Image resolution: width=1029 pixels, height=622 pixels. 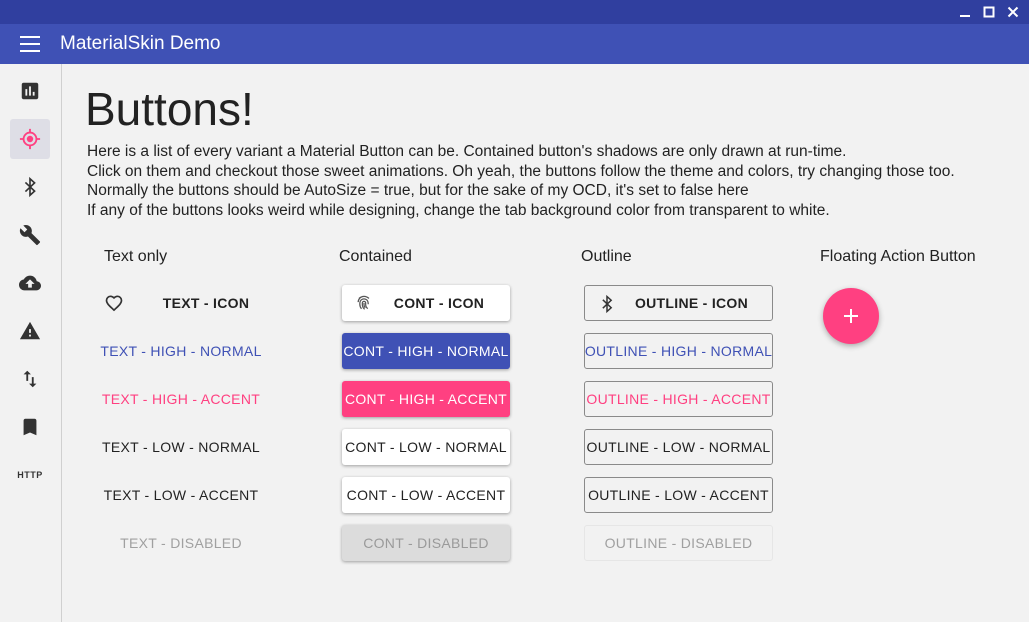 I want to click on gps-target-icon, so click(x=30, y=139).